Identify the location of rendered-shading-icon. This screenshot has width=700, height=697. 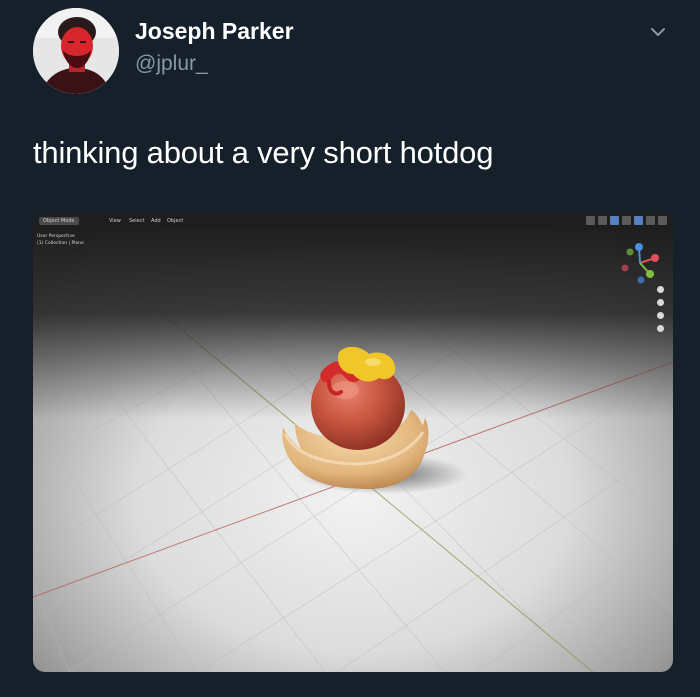
(662, 220).